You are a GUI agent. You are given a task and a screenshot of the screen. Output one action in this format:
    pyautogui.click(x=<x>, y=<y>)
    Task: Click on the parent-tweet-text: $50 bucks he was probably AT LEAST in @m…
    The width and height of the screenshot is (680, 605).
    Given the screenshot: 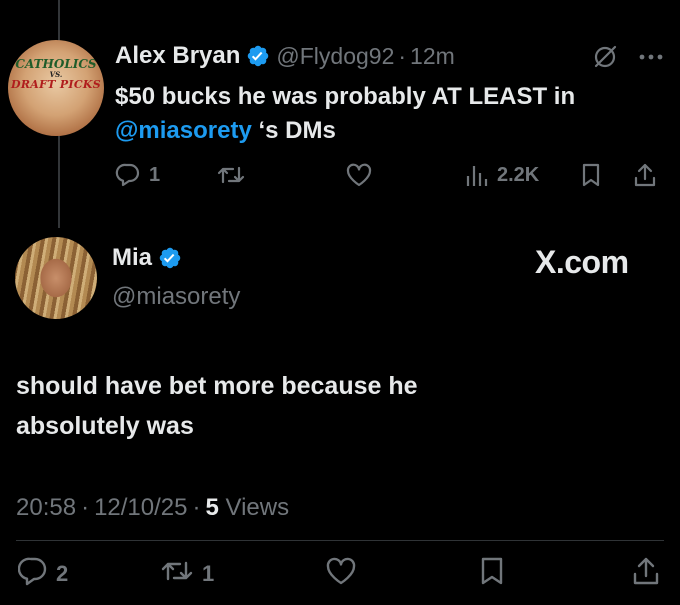 What is the action you would take?
    pyautogui.click(x=392, y=114)
    